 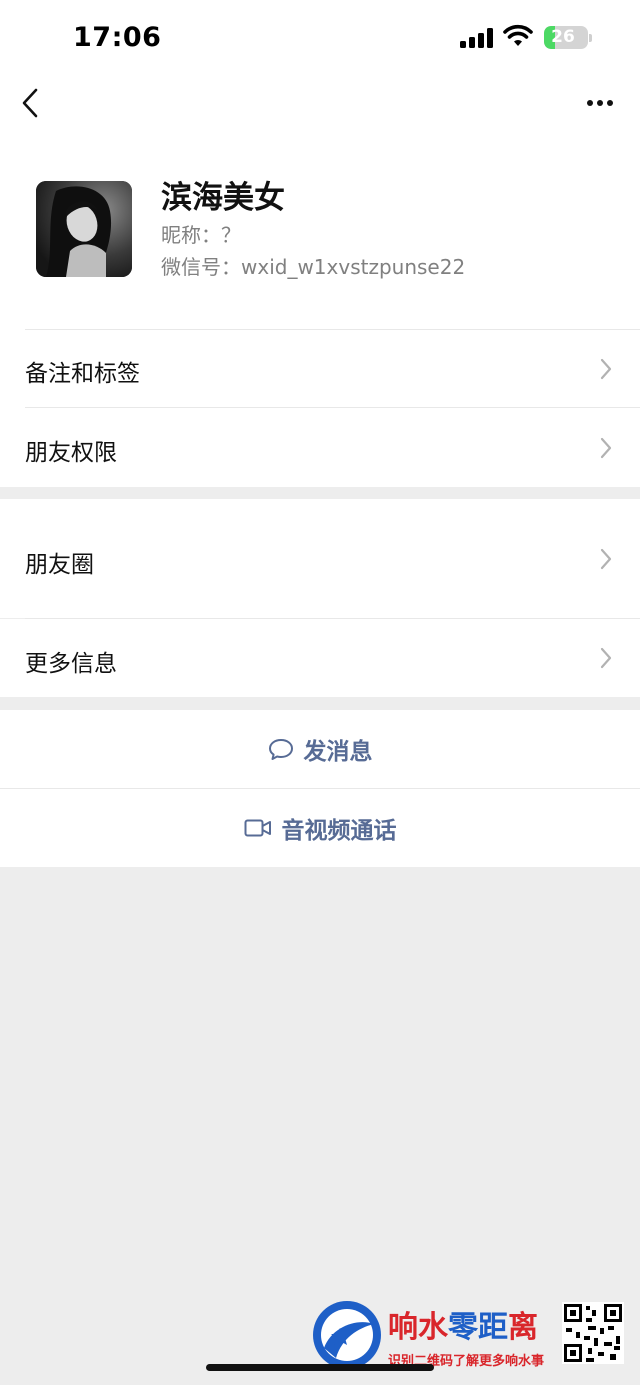 What do you see at coordinates (223, 198) in the screenshot?
I see `contact-name: 滨海美女` at bounding box center [223, 198].